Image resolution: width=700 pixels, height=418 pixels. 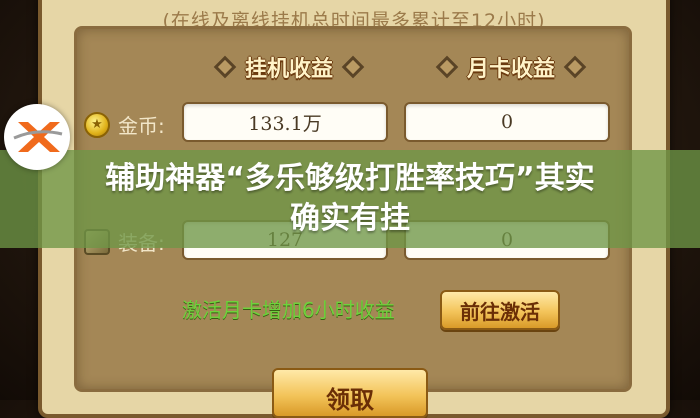 What do you see at coordinates (510, 69) in the screenshot?
I see `monthly-card-title: 月卡收益` at bounding box center [510, 69].